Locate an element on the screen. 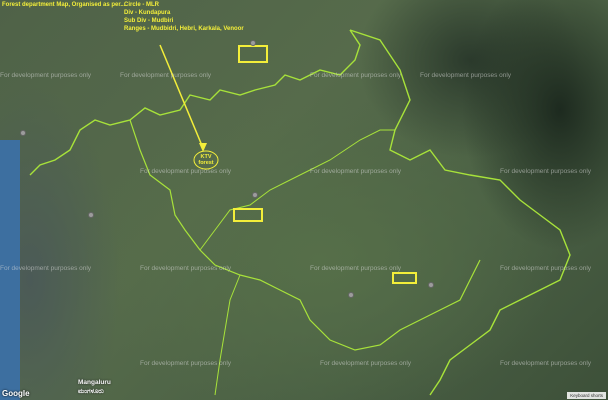 This screenshot has width=608, height=400. range-box-north is located at coordinates (253, 54).